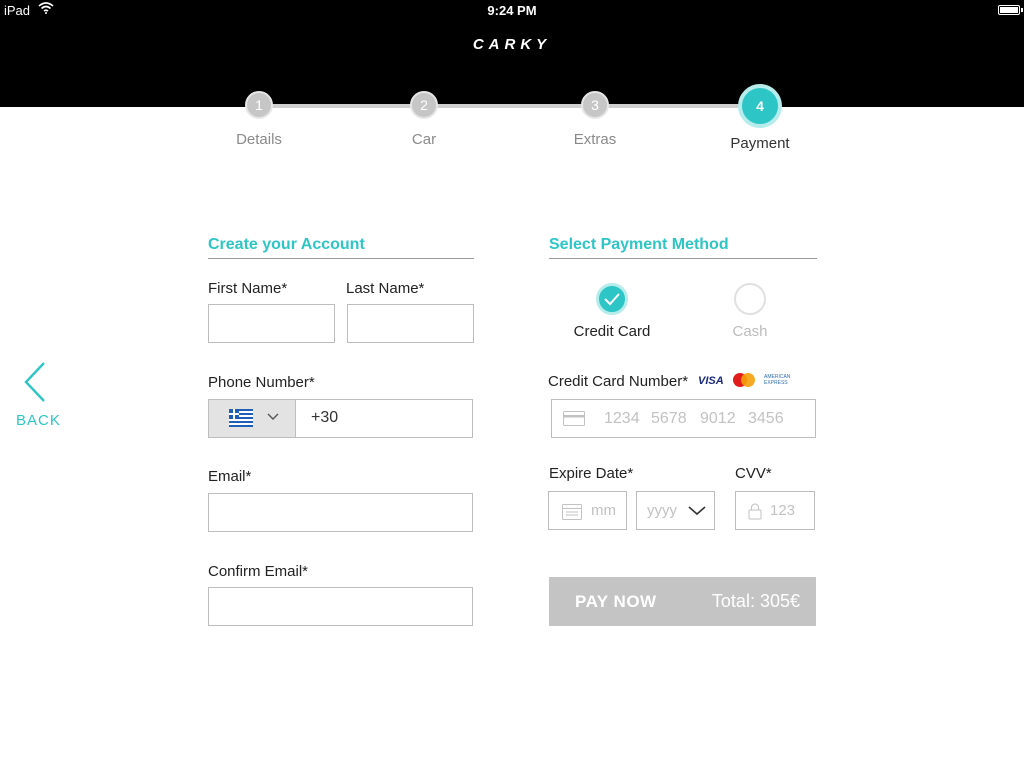 The width and height of the screenshot is (1024, 768). Describe the element at coordinates (271, 323) in the screenshot. I see `first-name-input` at that location.